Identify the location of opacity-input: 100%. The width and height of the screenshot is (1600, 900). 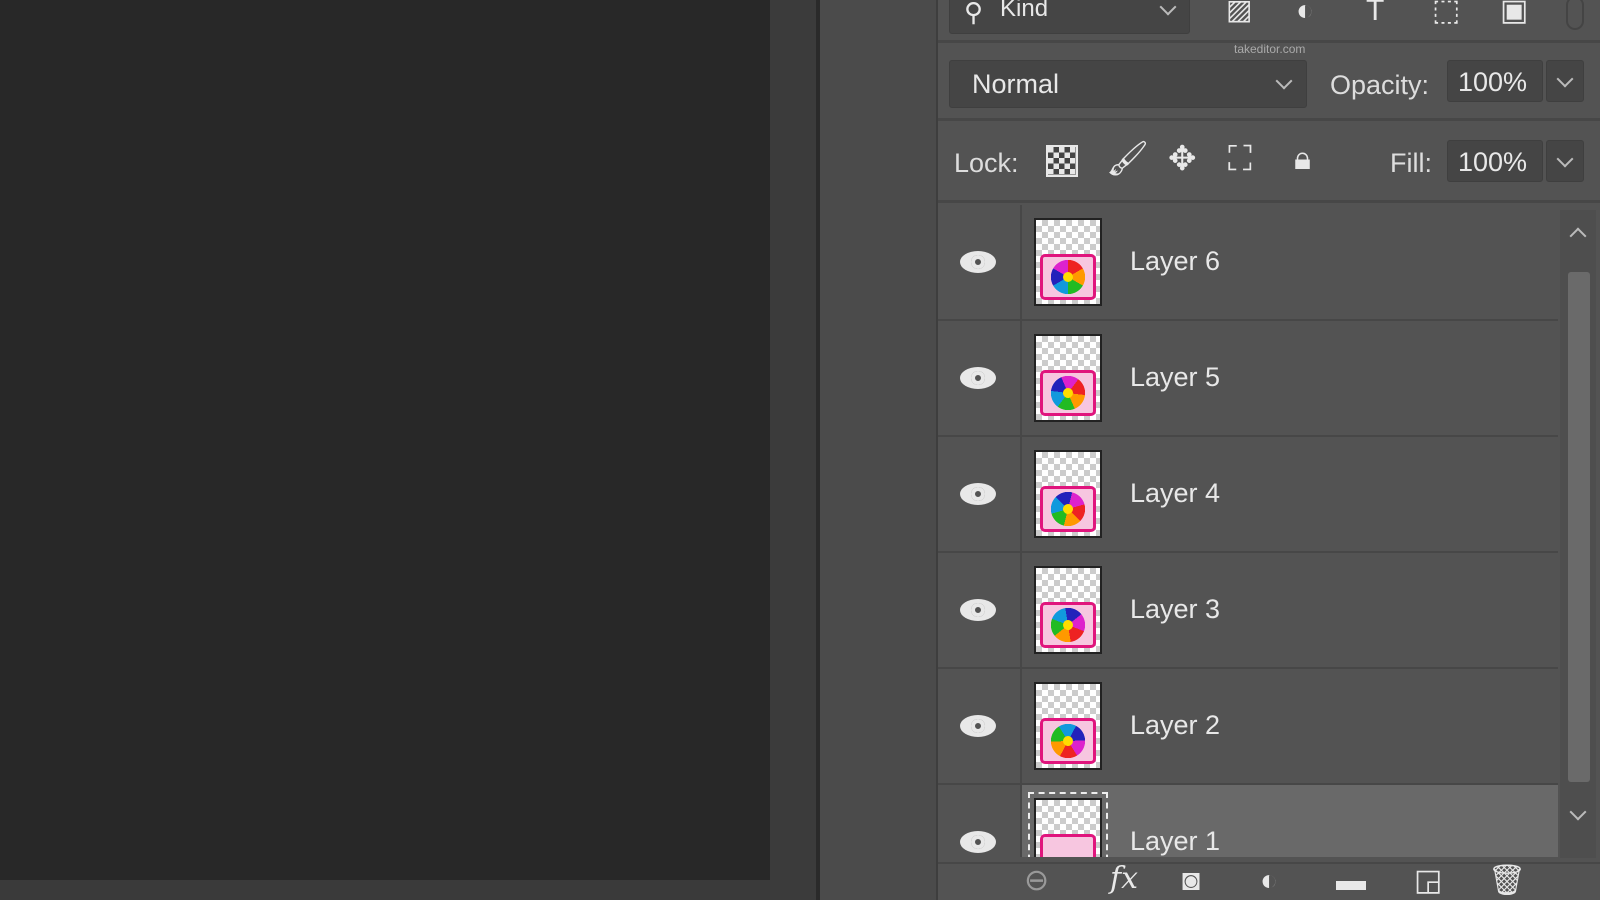
(1495, 81).